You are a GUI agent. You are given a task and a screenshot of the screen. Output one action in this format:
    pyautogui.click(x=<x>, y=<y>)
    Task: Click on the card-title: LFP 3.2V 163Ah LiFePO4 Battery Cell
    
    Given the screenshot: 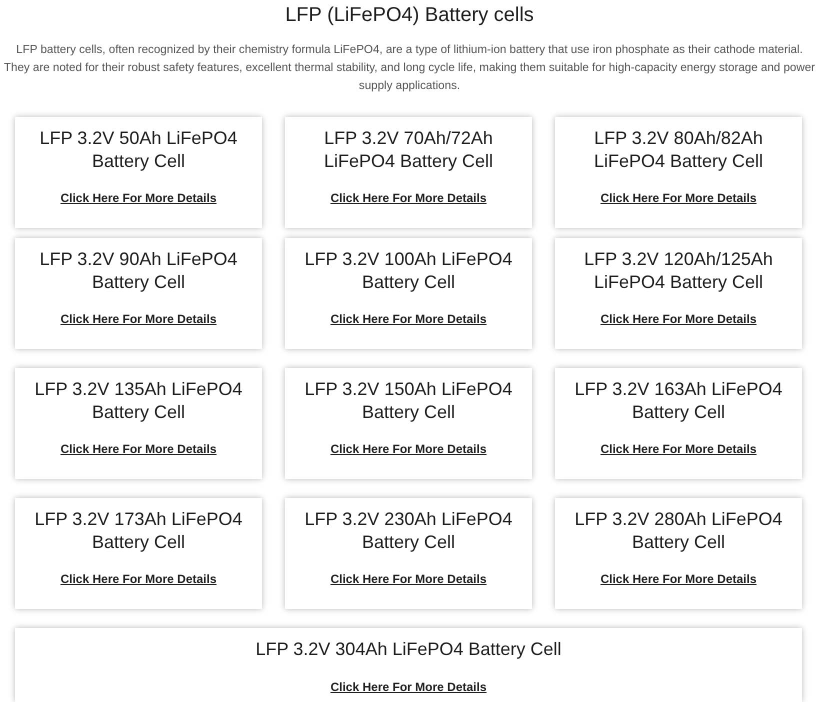 What is the action you would take?
    pyautogui.click(x=679, y=400)
    